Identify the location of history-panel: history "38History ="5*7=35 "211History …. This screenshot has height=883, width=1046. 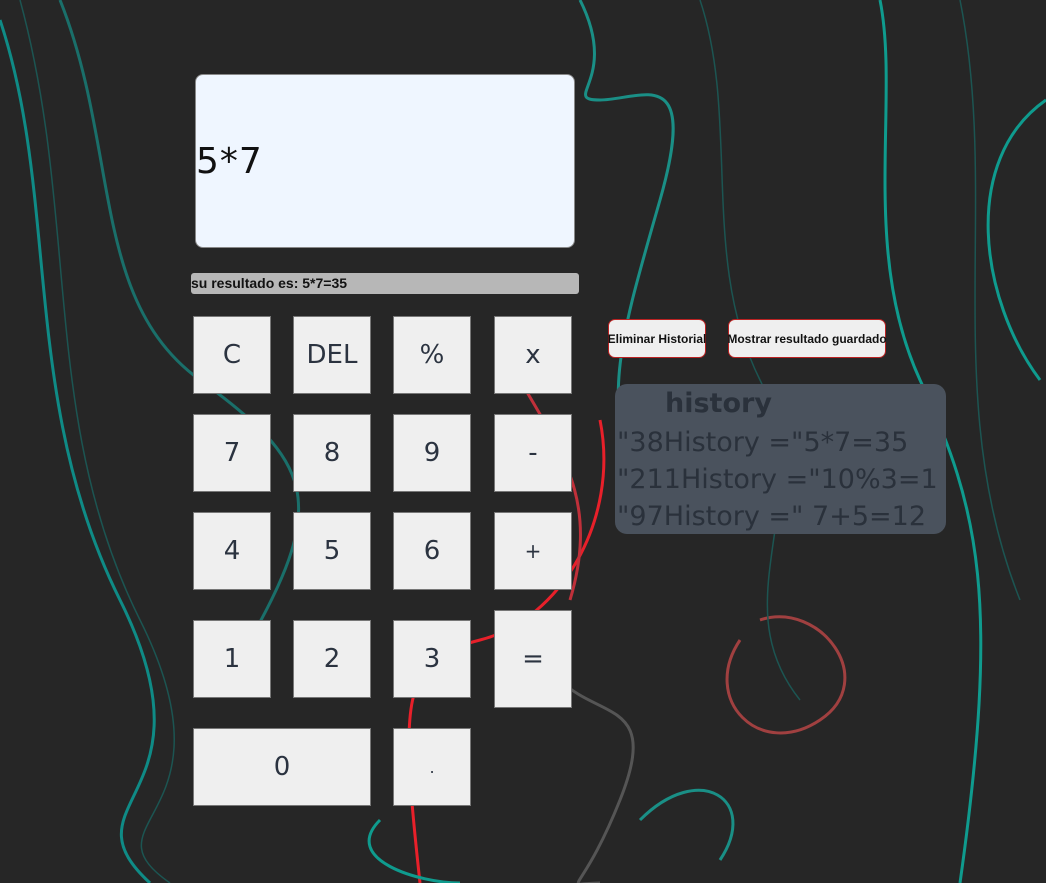
(780, 459).